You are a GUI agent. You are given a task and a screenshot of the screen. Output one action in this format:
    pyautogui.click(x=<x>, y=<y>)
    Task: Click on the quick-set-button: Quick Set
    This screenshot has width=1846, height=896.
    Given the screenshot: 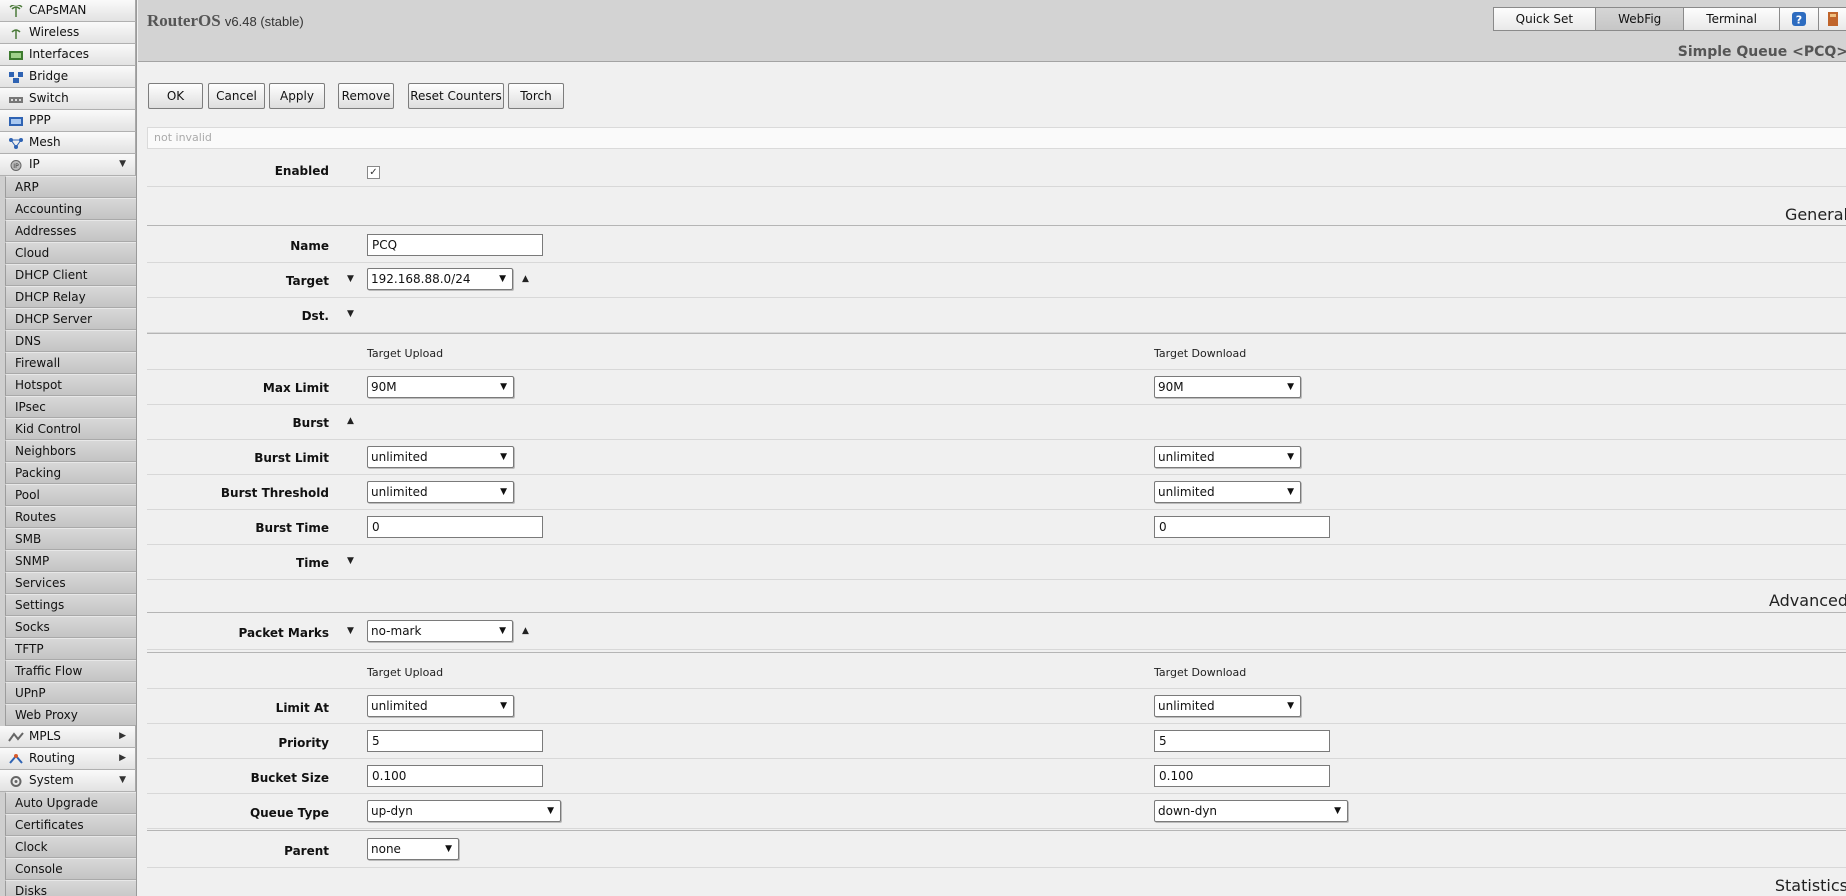 What is the action you would take?
    pyautogui.click(x=1544, y=19)
    